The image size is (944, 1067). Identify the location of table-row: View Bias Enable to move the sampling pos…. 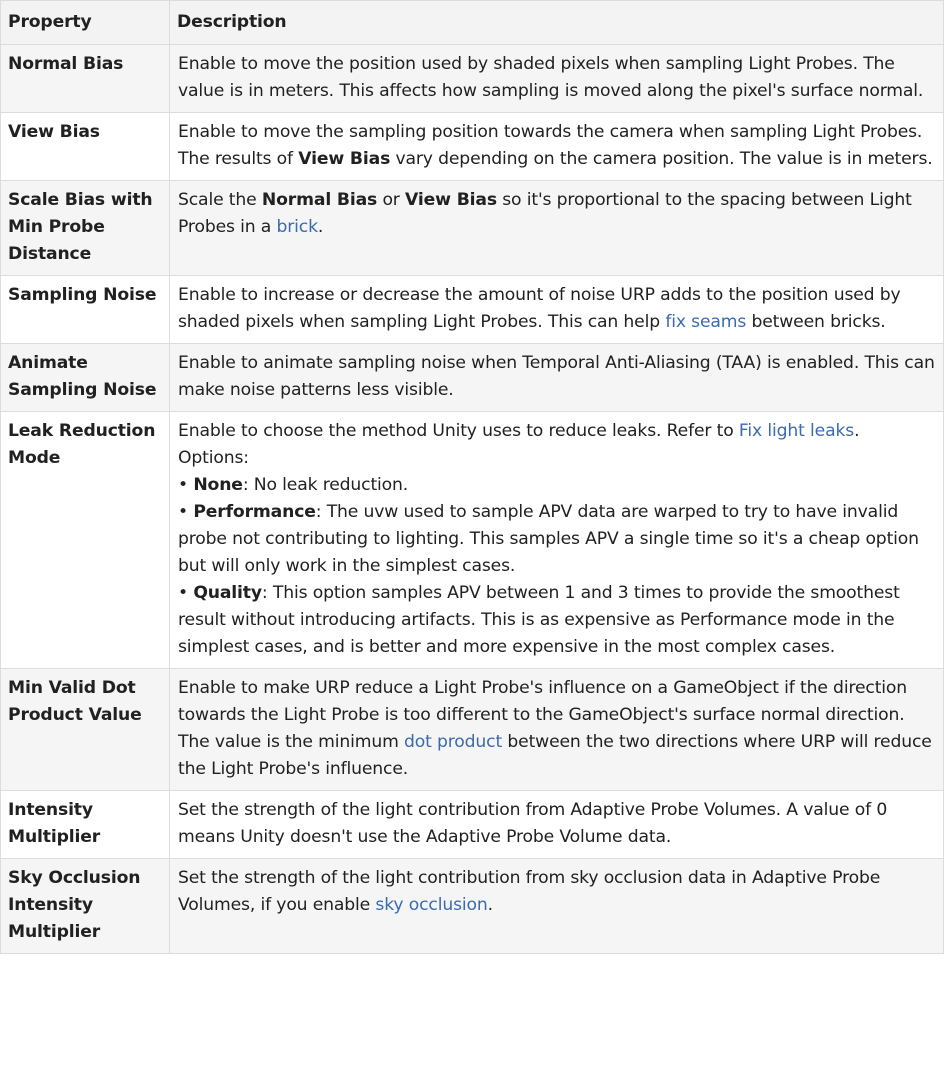
(472, 146).